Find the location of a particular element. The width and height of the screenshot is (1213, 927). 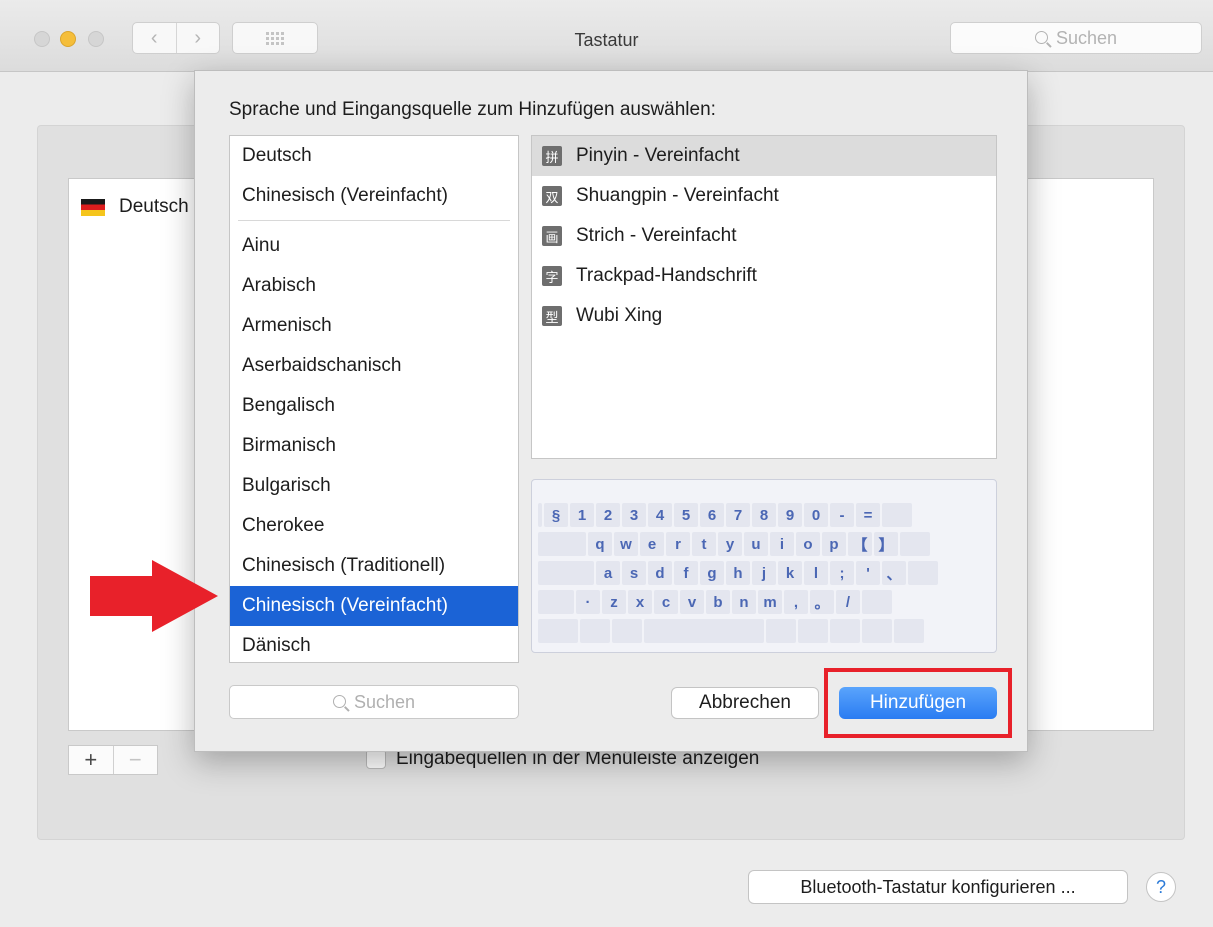

red-arrow-icon is located at coordinates (154, 596).